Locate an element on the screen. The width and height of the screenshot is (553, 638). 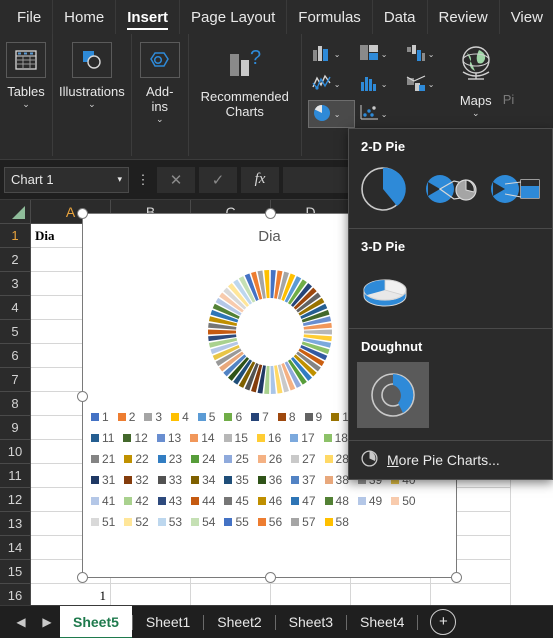
row-header-10: 10 is located at coordinates (15, 452).